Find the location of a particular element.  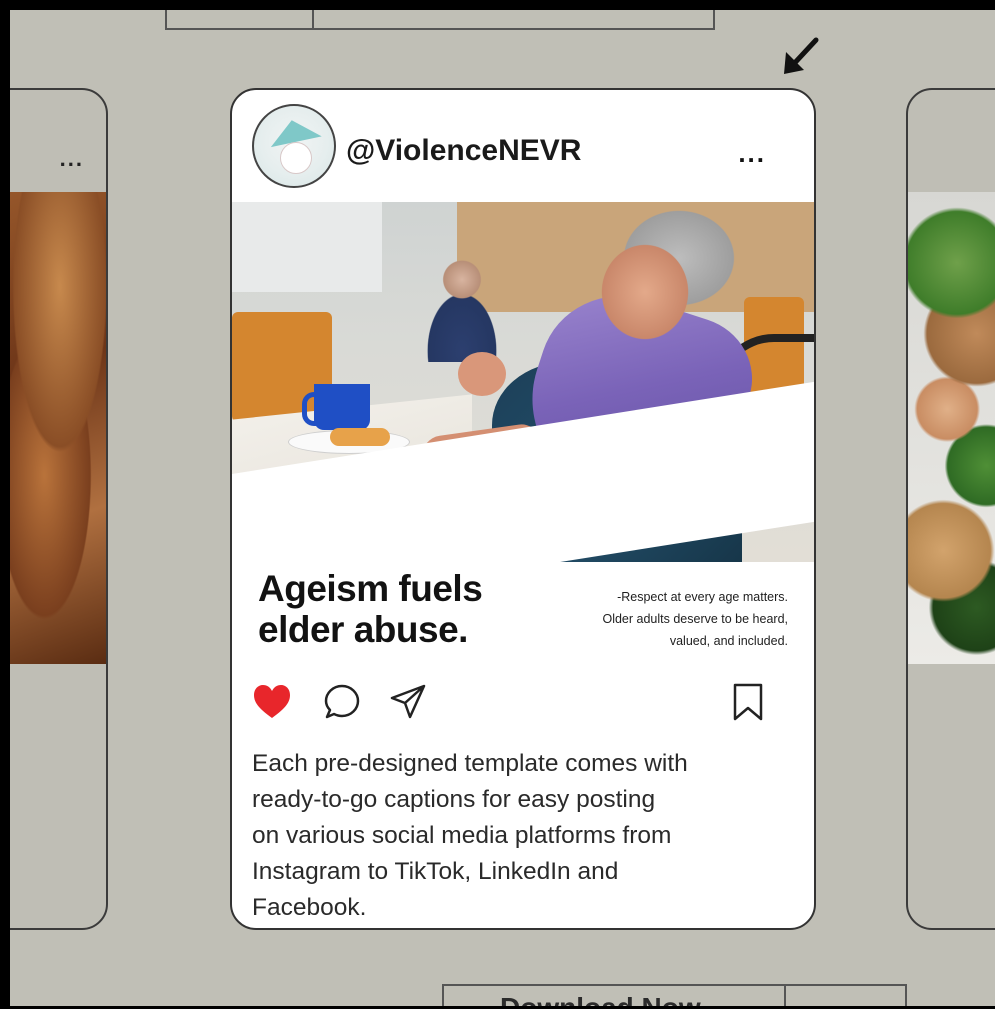

top-tab is located at coordinates (440, 20).